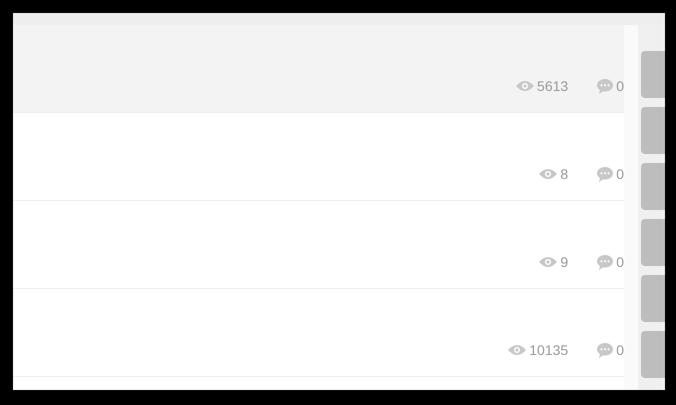  What do you see at coordinates (564, 174) in the screenshot?
I see `view-count: 8` at bounding box center [564, 174].